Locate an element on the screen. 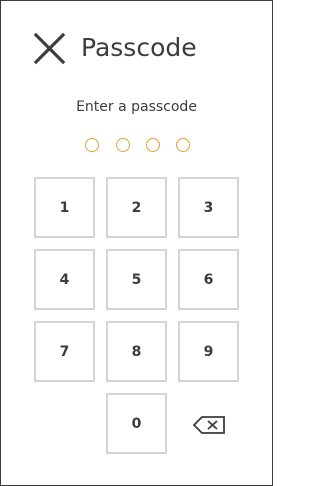 Image resolution: width=320 pixels, height=486 pixels. close-button is located at coordinates (49, 49).